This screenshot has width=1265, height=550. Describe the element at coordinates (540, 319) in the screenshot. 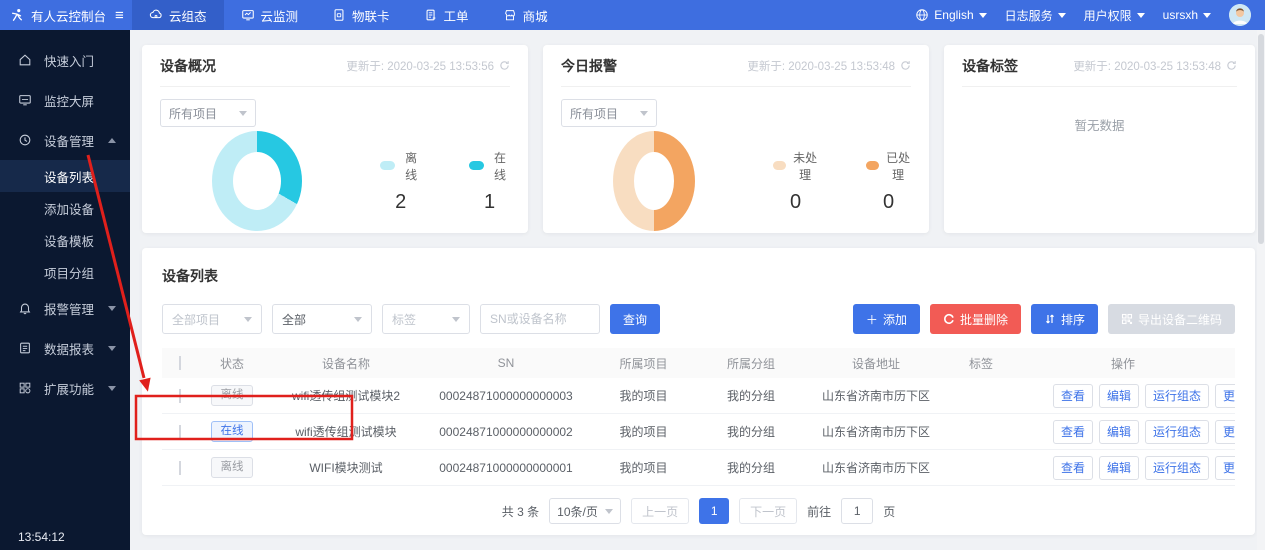

I see `search-input` at that location.